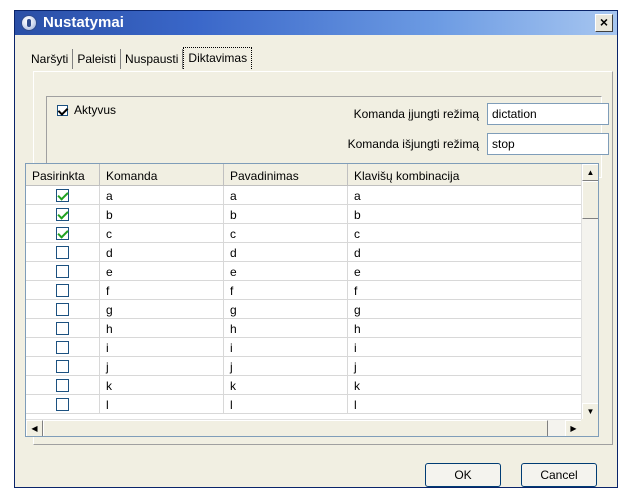  Describe the element at coordinates (50, 59) in the screenshot. I see `tab-narsyti: Naršyti` at that location.